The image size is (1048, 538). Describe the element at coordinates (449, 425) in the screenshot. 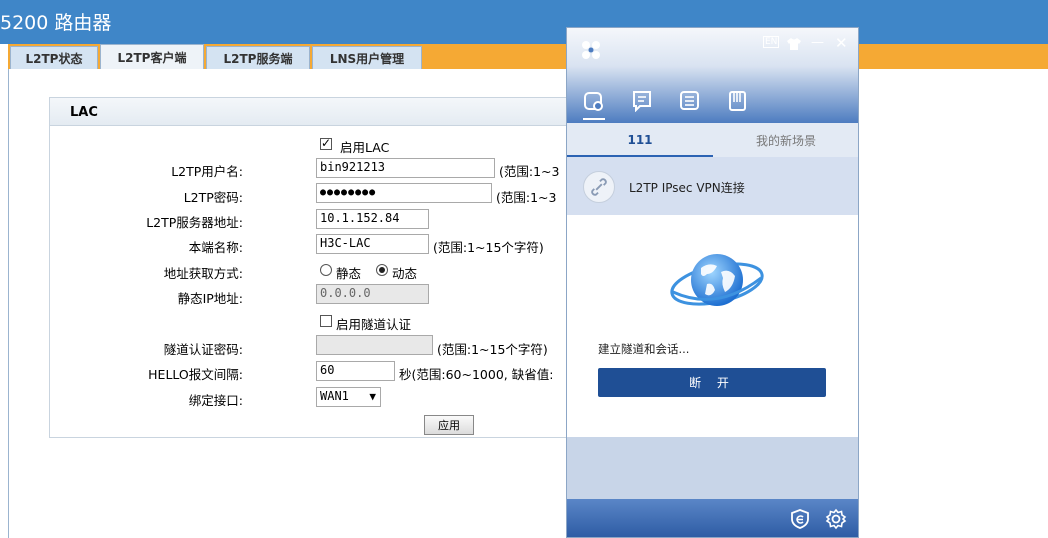

I see `apply-button: 应用` at that location.